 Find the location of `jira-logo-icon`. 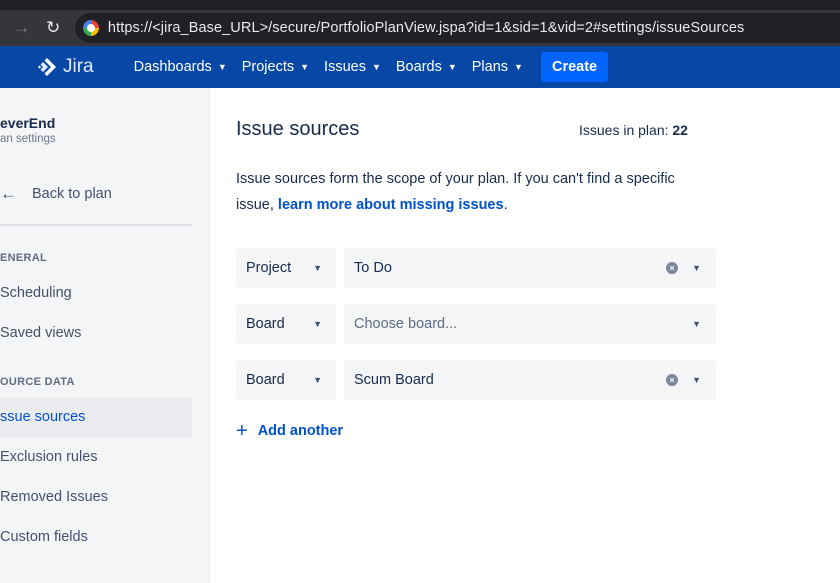

jira-logo-icon is located at coordinates (47, 67).